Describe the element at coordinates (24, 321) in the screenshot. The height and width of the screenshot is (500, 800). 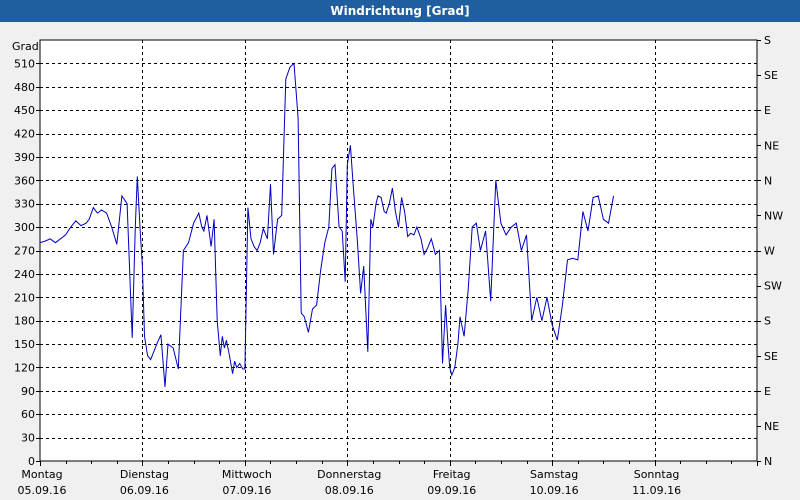
I see `y-tick-label: 180` at that location.